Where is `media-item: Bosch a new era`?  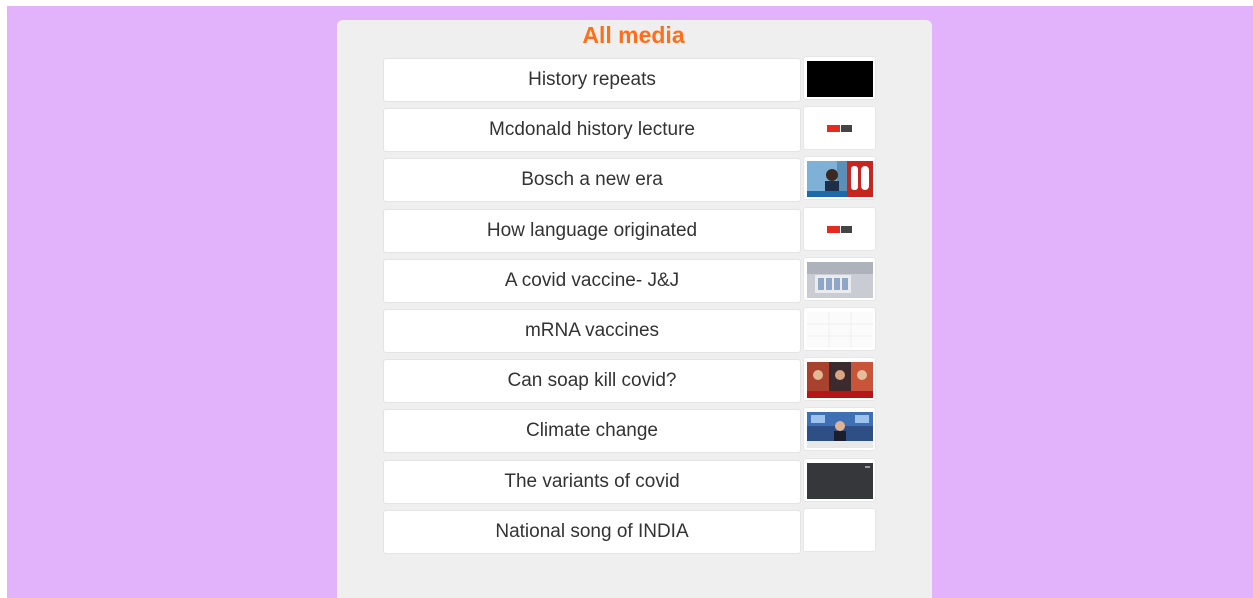
media-item: Bosch a new era is located at coordinates (633, 180).